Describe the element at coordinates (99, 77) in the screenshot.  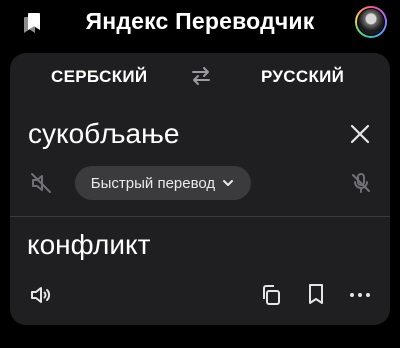
I see `source-language-button: СЕРБСКИЙ` at that location.